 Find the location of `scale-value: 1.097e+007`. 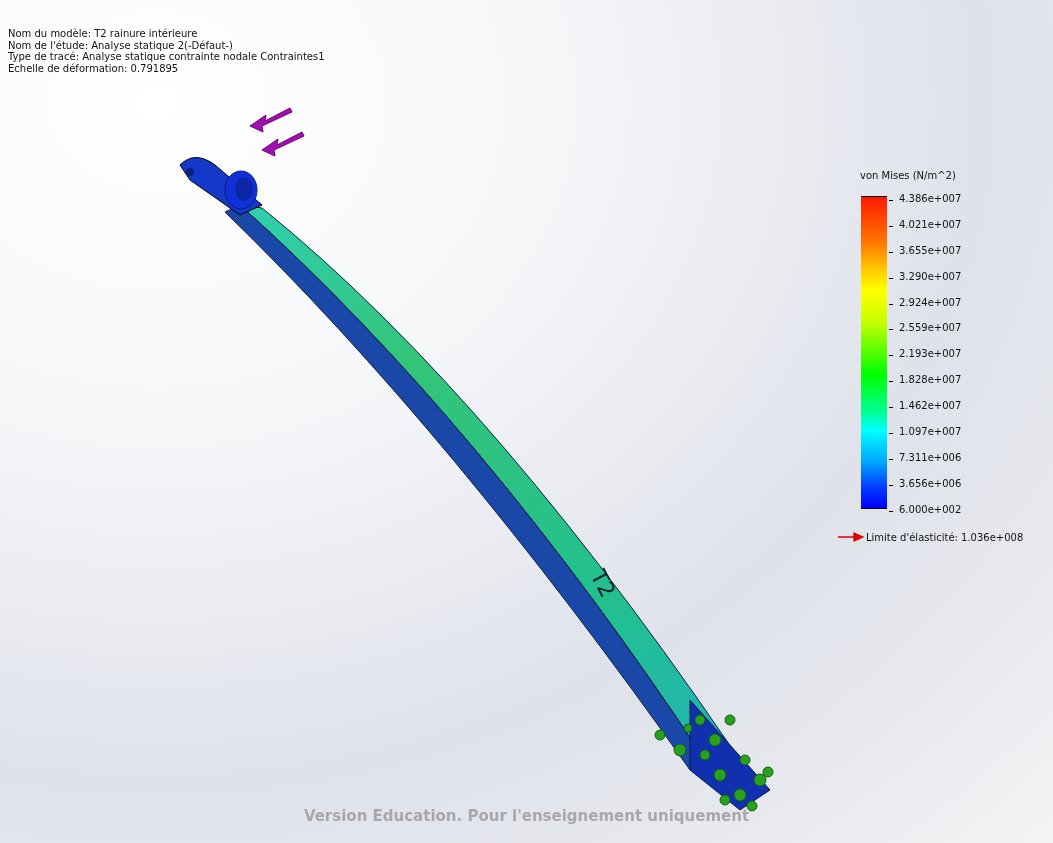

scale-value: 1.097e+007 is located at coordinates (930, 432).